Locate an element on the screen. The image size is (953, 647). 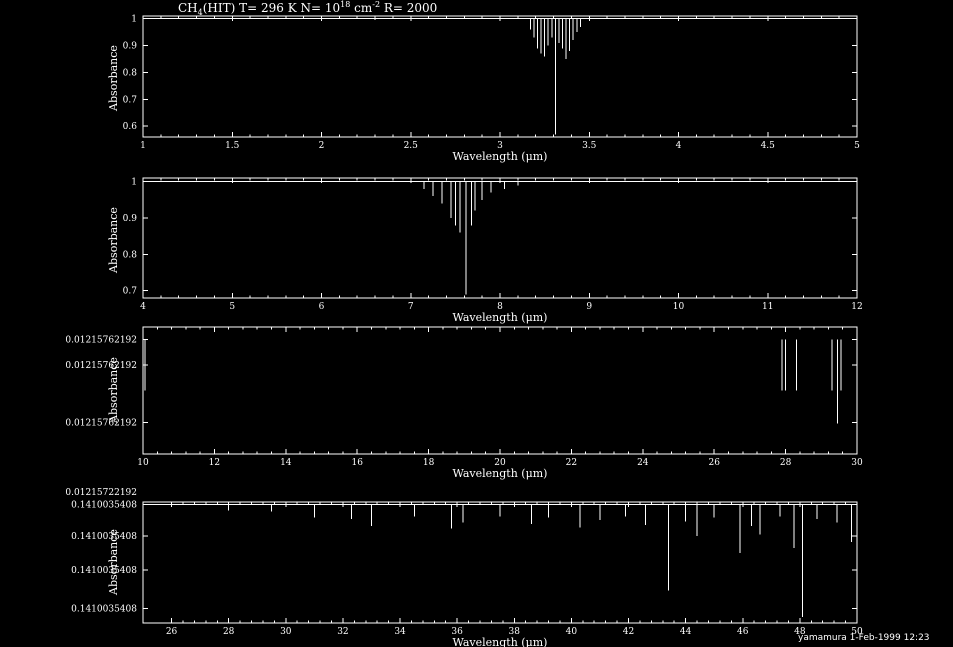
x-tick-label: 3.5 is located at coordinates (589, 146).